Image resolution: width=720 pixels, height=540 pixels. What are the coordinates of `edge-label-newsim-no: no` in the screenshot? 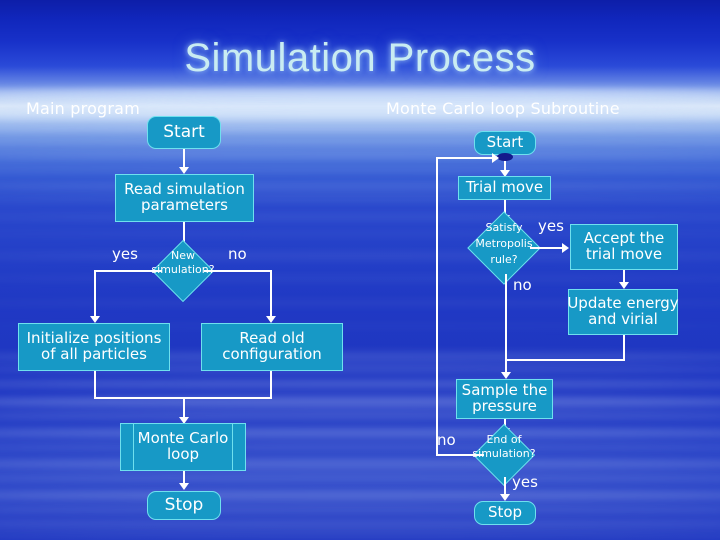 It's located at (237, 254).